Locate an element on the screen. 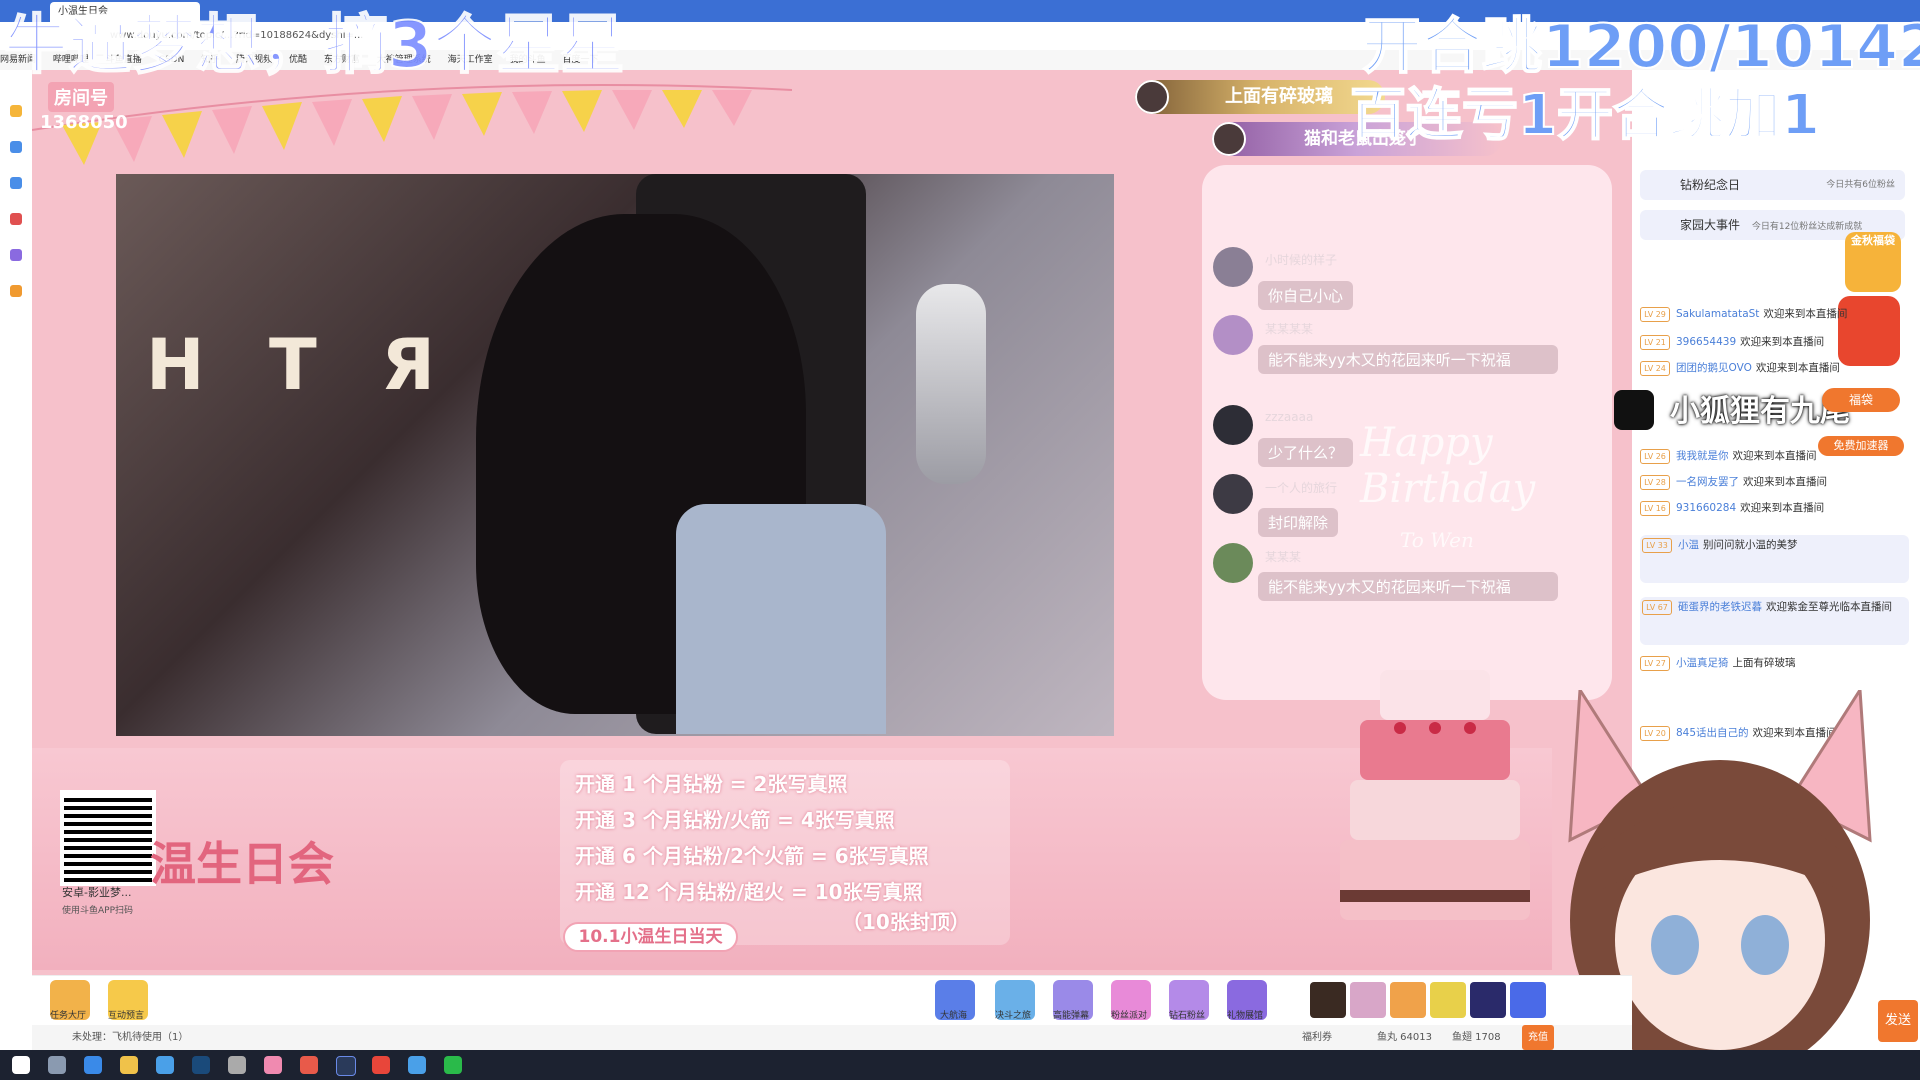  bunting-decoration is located at coordinates (412, 124).